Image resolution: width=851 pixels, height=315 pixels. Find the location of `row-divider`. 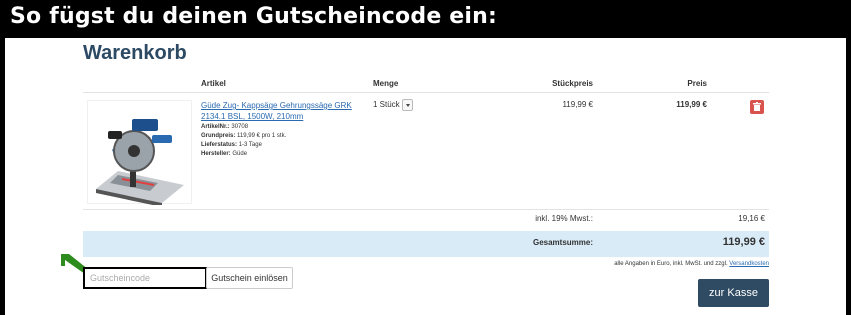

row-divider is located at coordinates (426, 209).